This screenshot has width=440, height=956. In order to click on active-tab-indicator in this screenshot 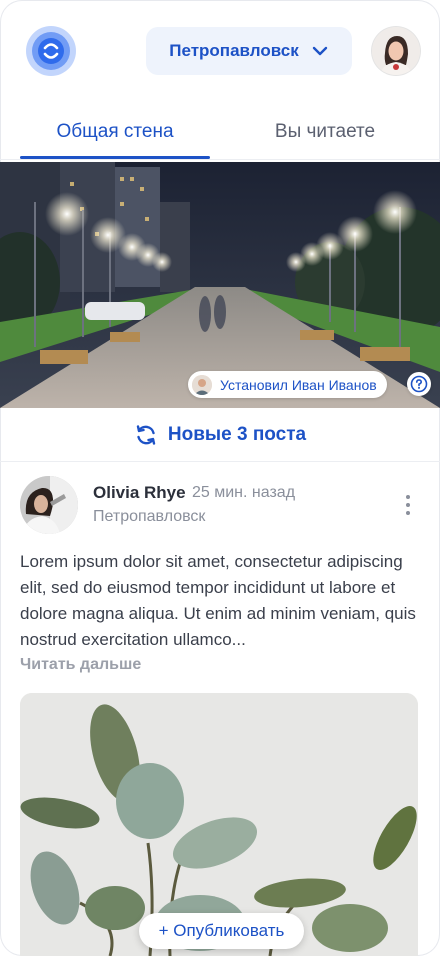, I will do `click(115, 157)`.